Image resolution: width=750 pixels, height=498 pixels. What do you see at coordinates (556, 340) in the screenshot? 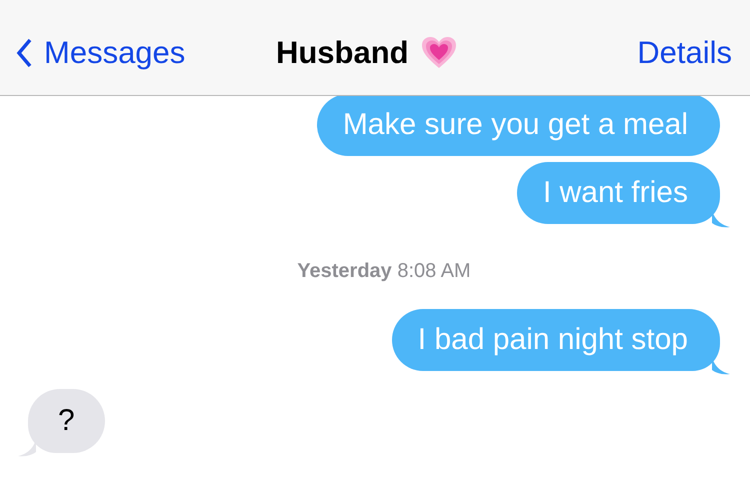
I see `message-bubble: I bad pain night stop` at bounding box center [556, 340].